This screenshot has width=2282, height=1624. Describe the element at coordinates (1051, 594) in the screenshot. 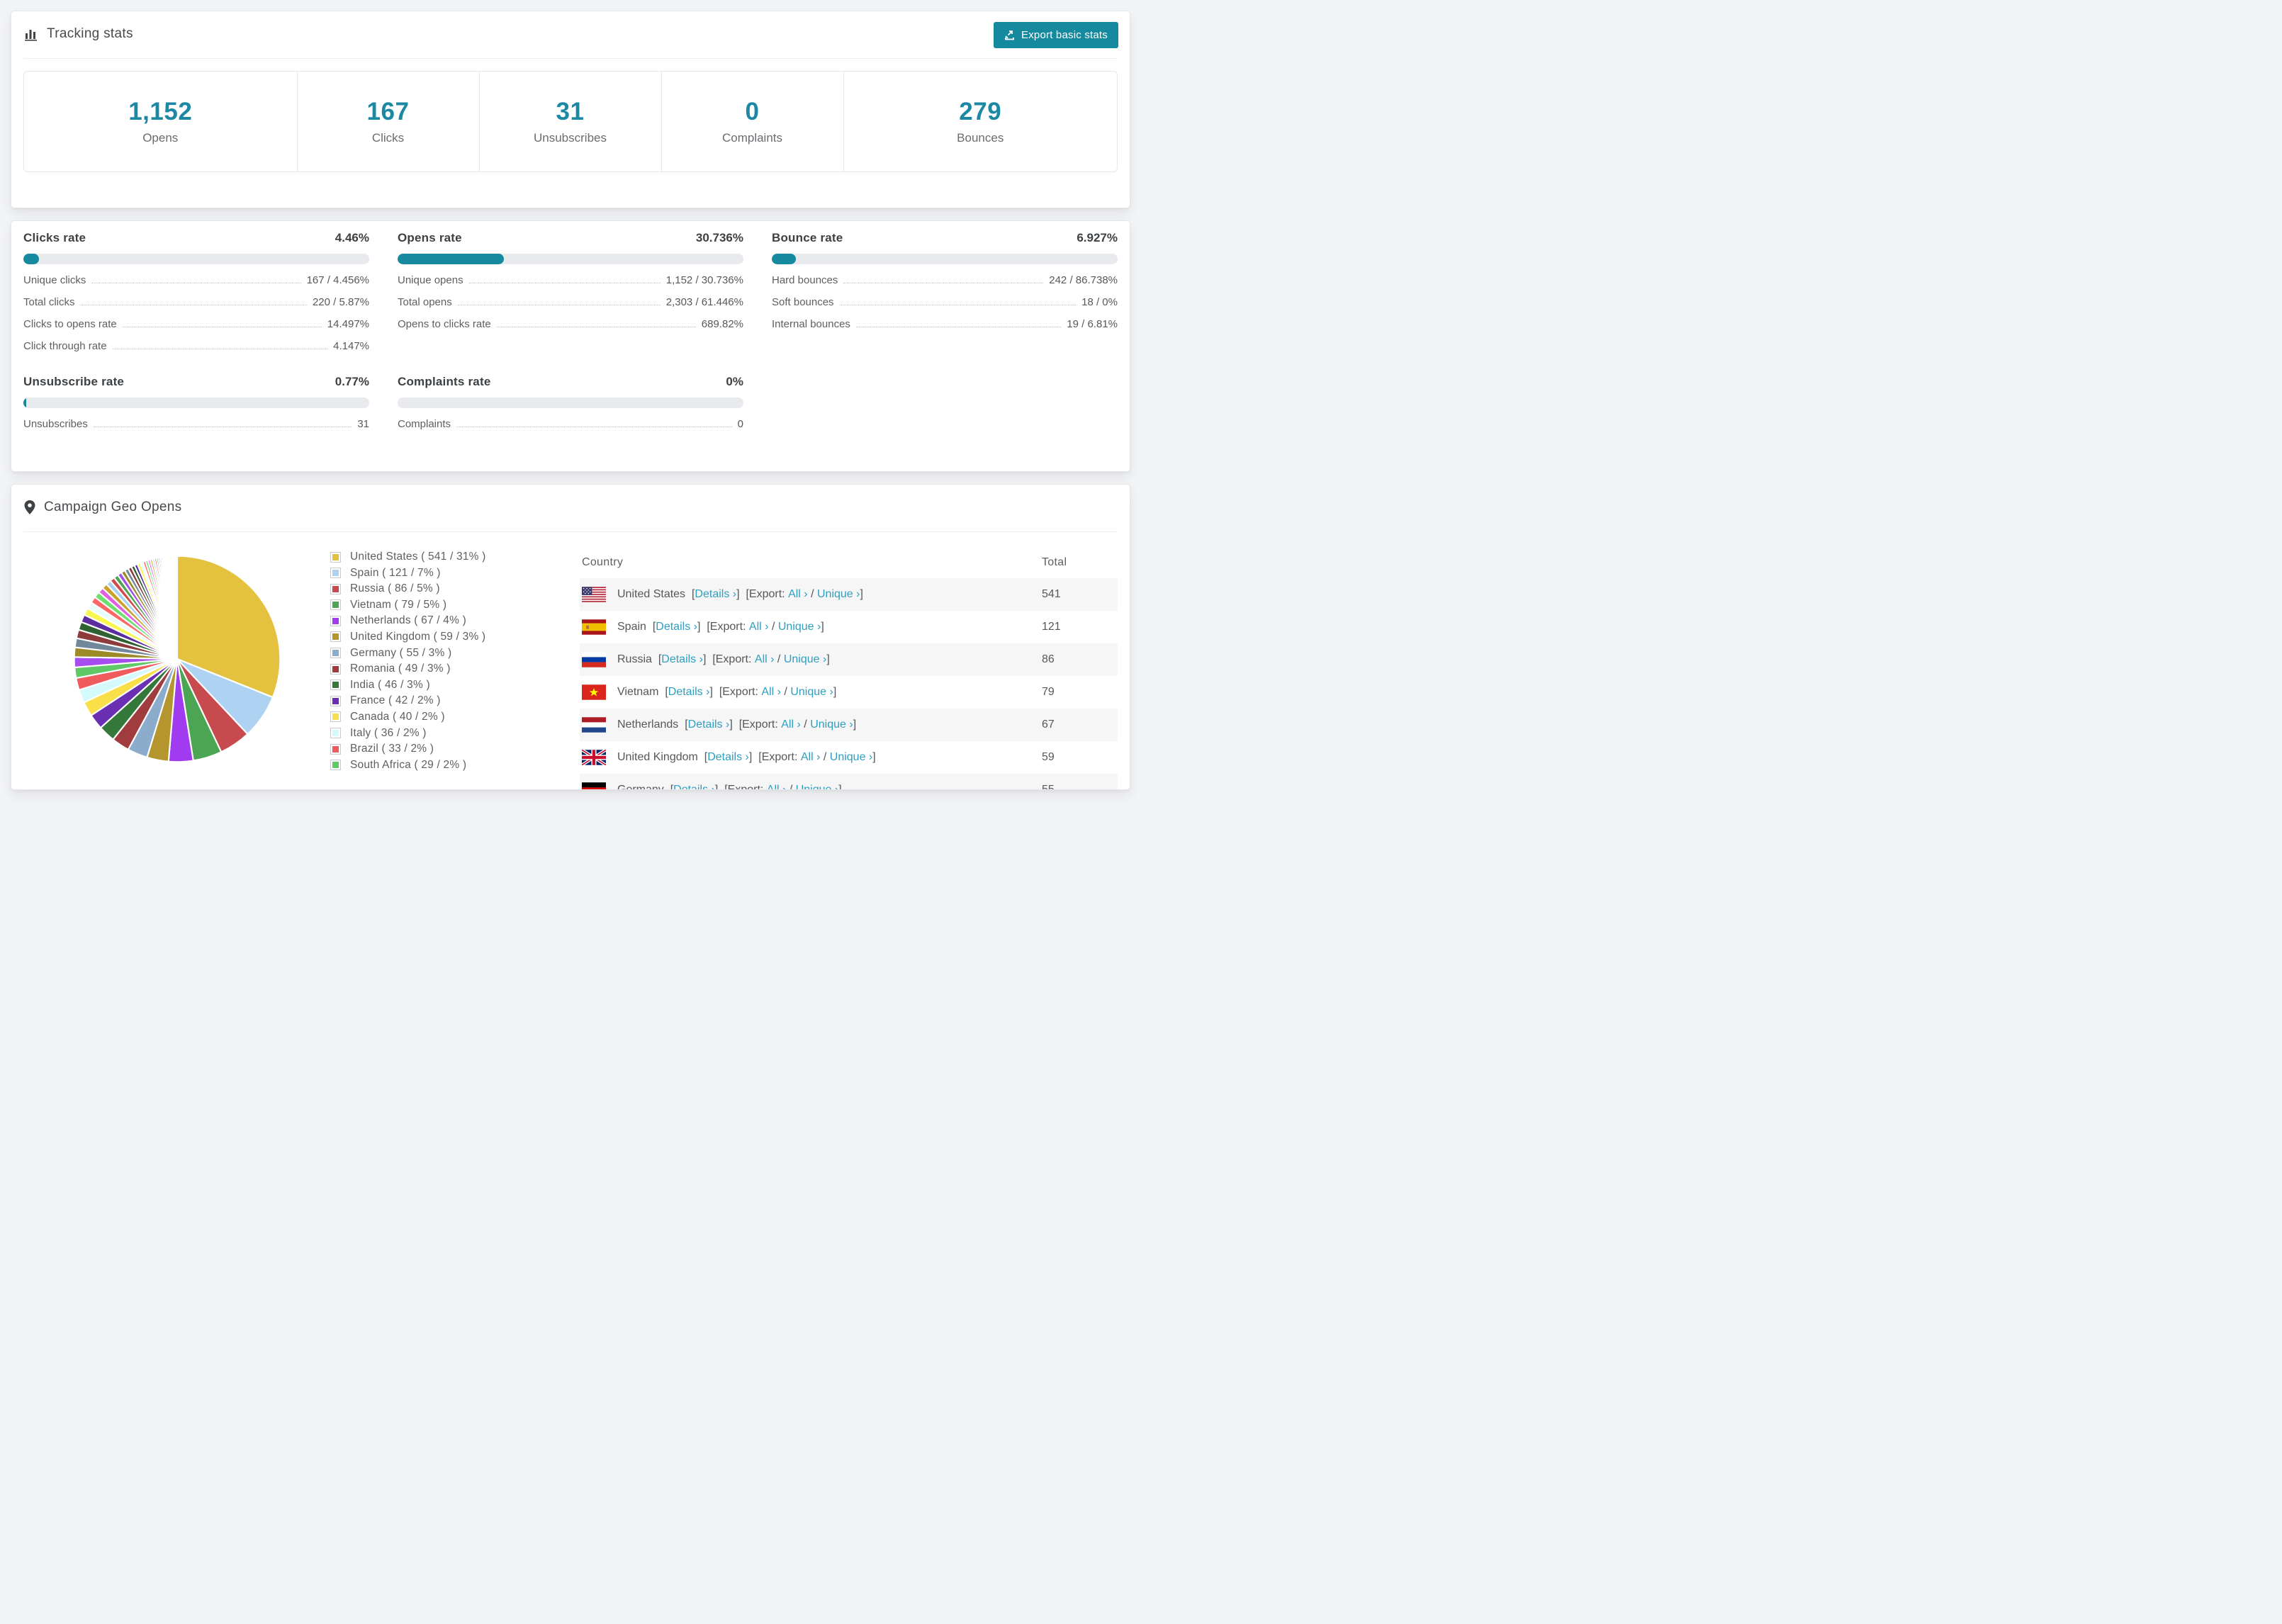

I see `total-value: 541` at that location.